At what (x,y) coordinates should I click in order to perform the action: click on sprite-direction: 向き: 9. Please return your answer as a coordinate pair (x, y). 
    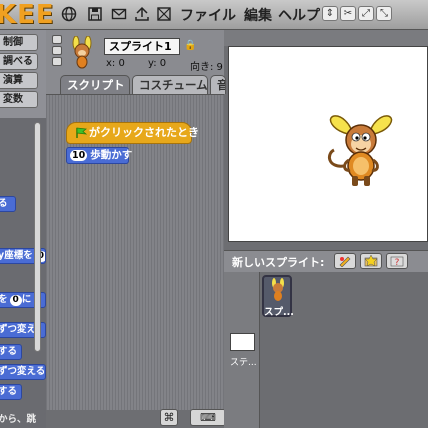
    Looking at the image, I should click on (206, 67).